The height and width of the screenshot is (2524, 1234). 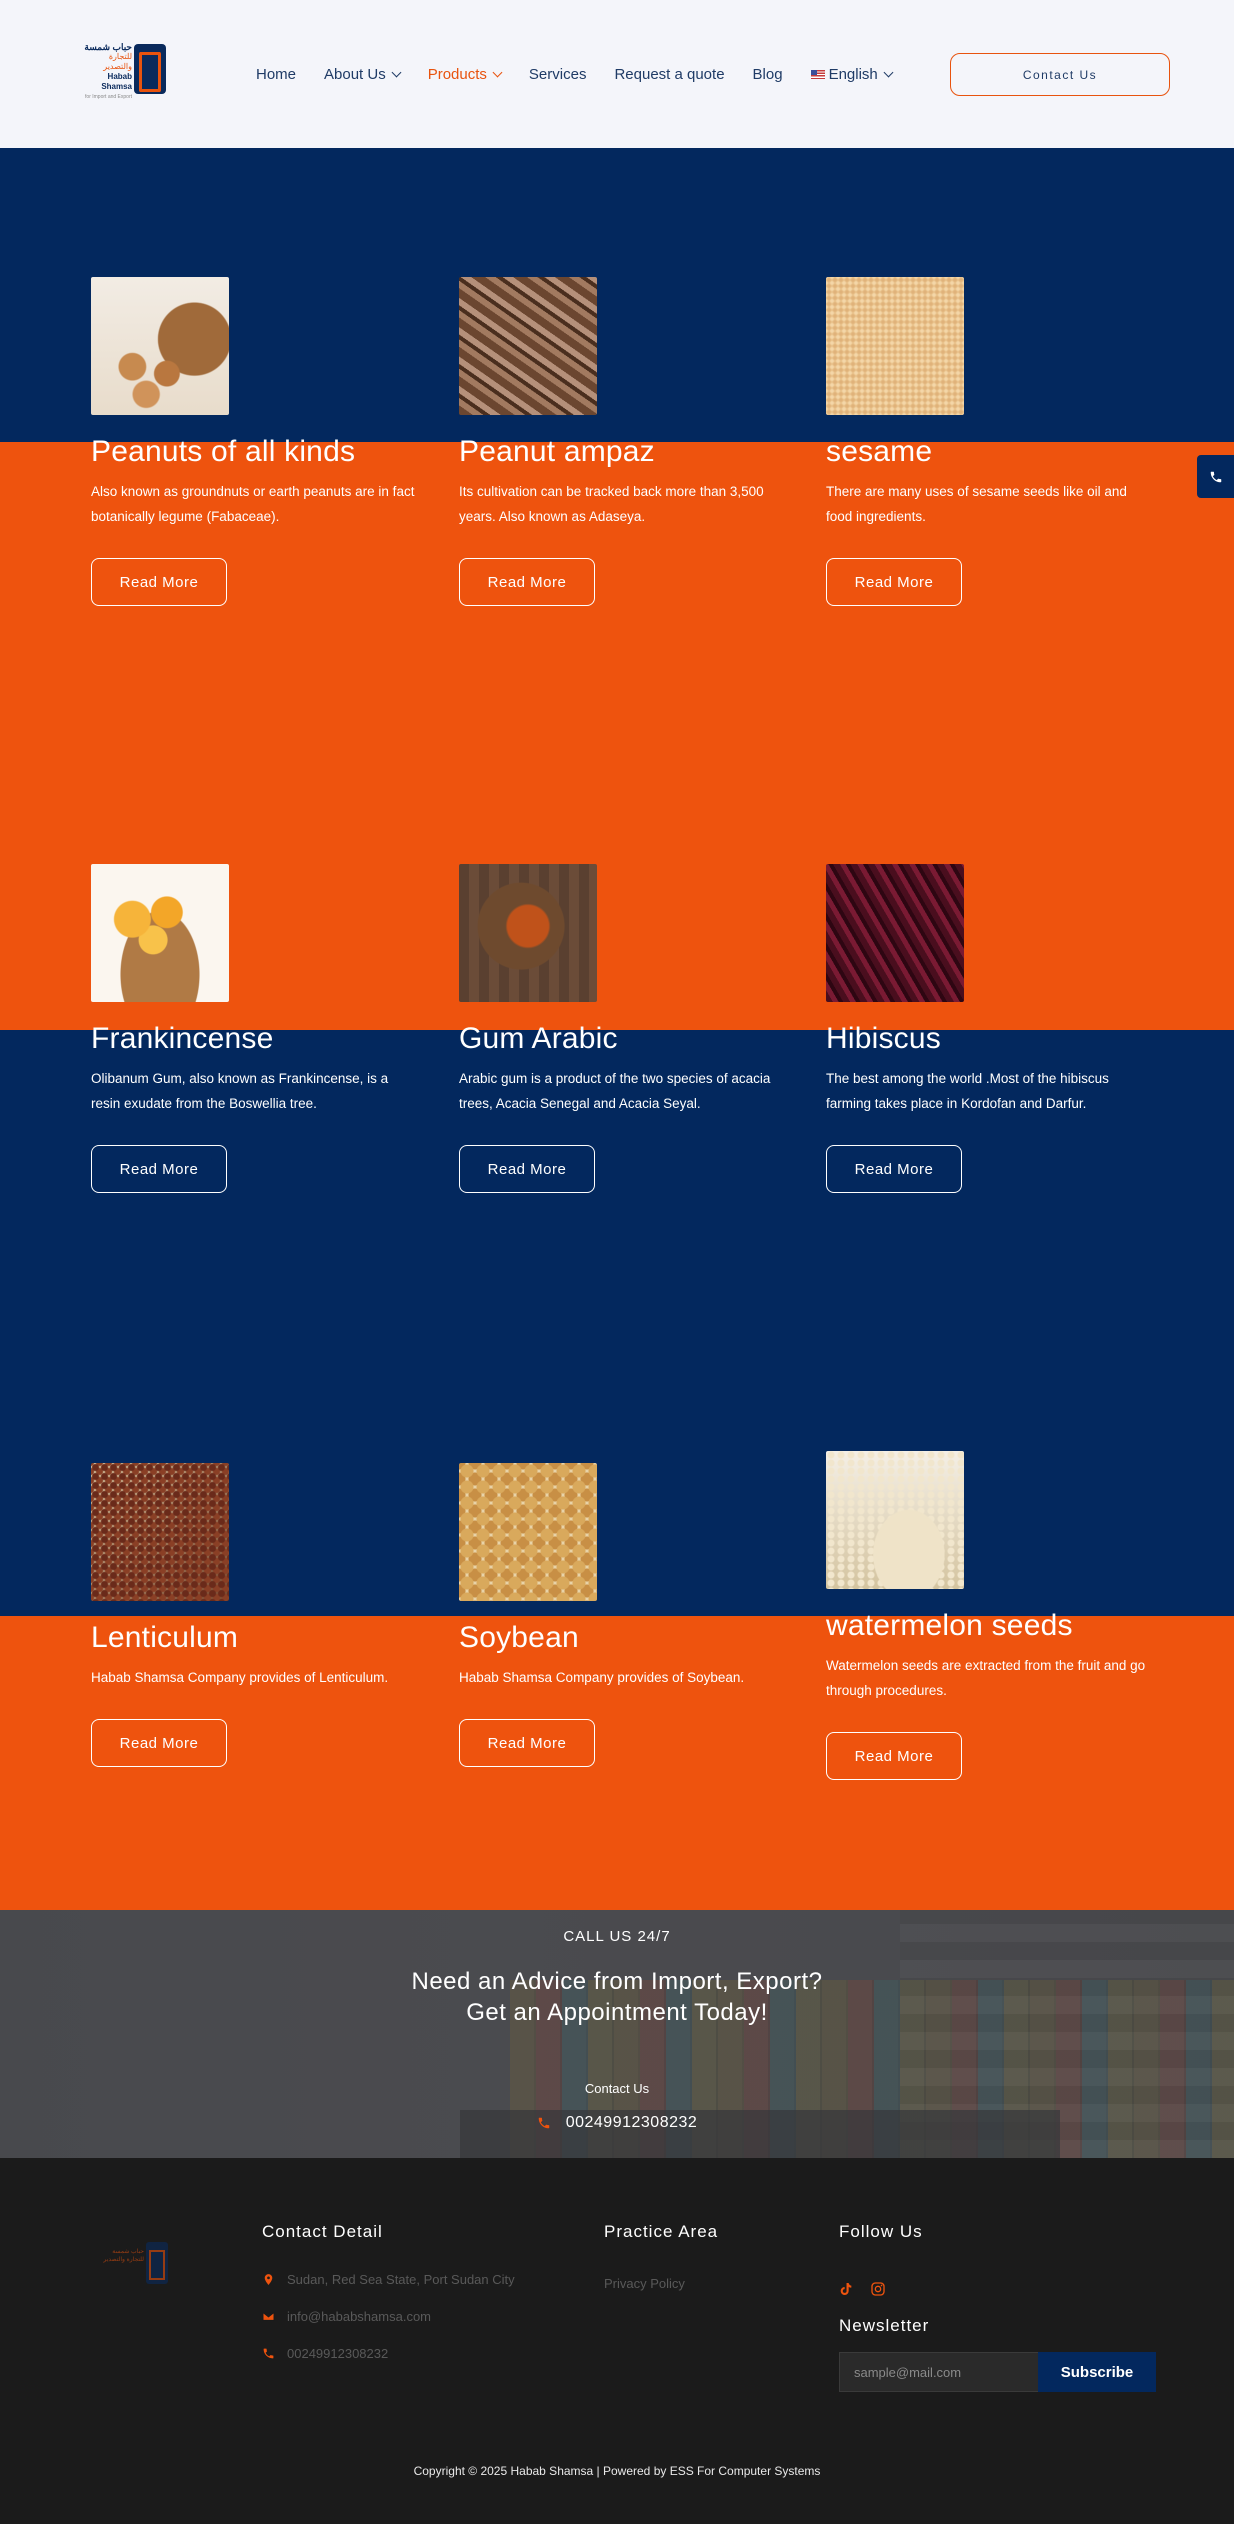 I want to click on product-image-lenticulum, so click(x=160, y=1532).